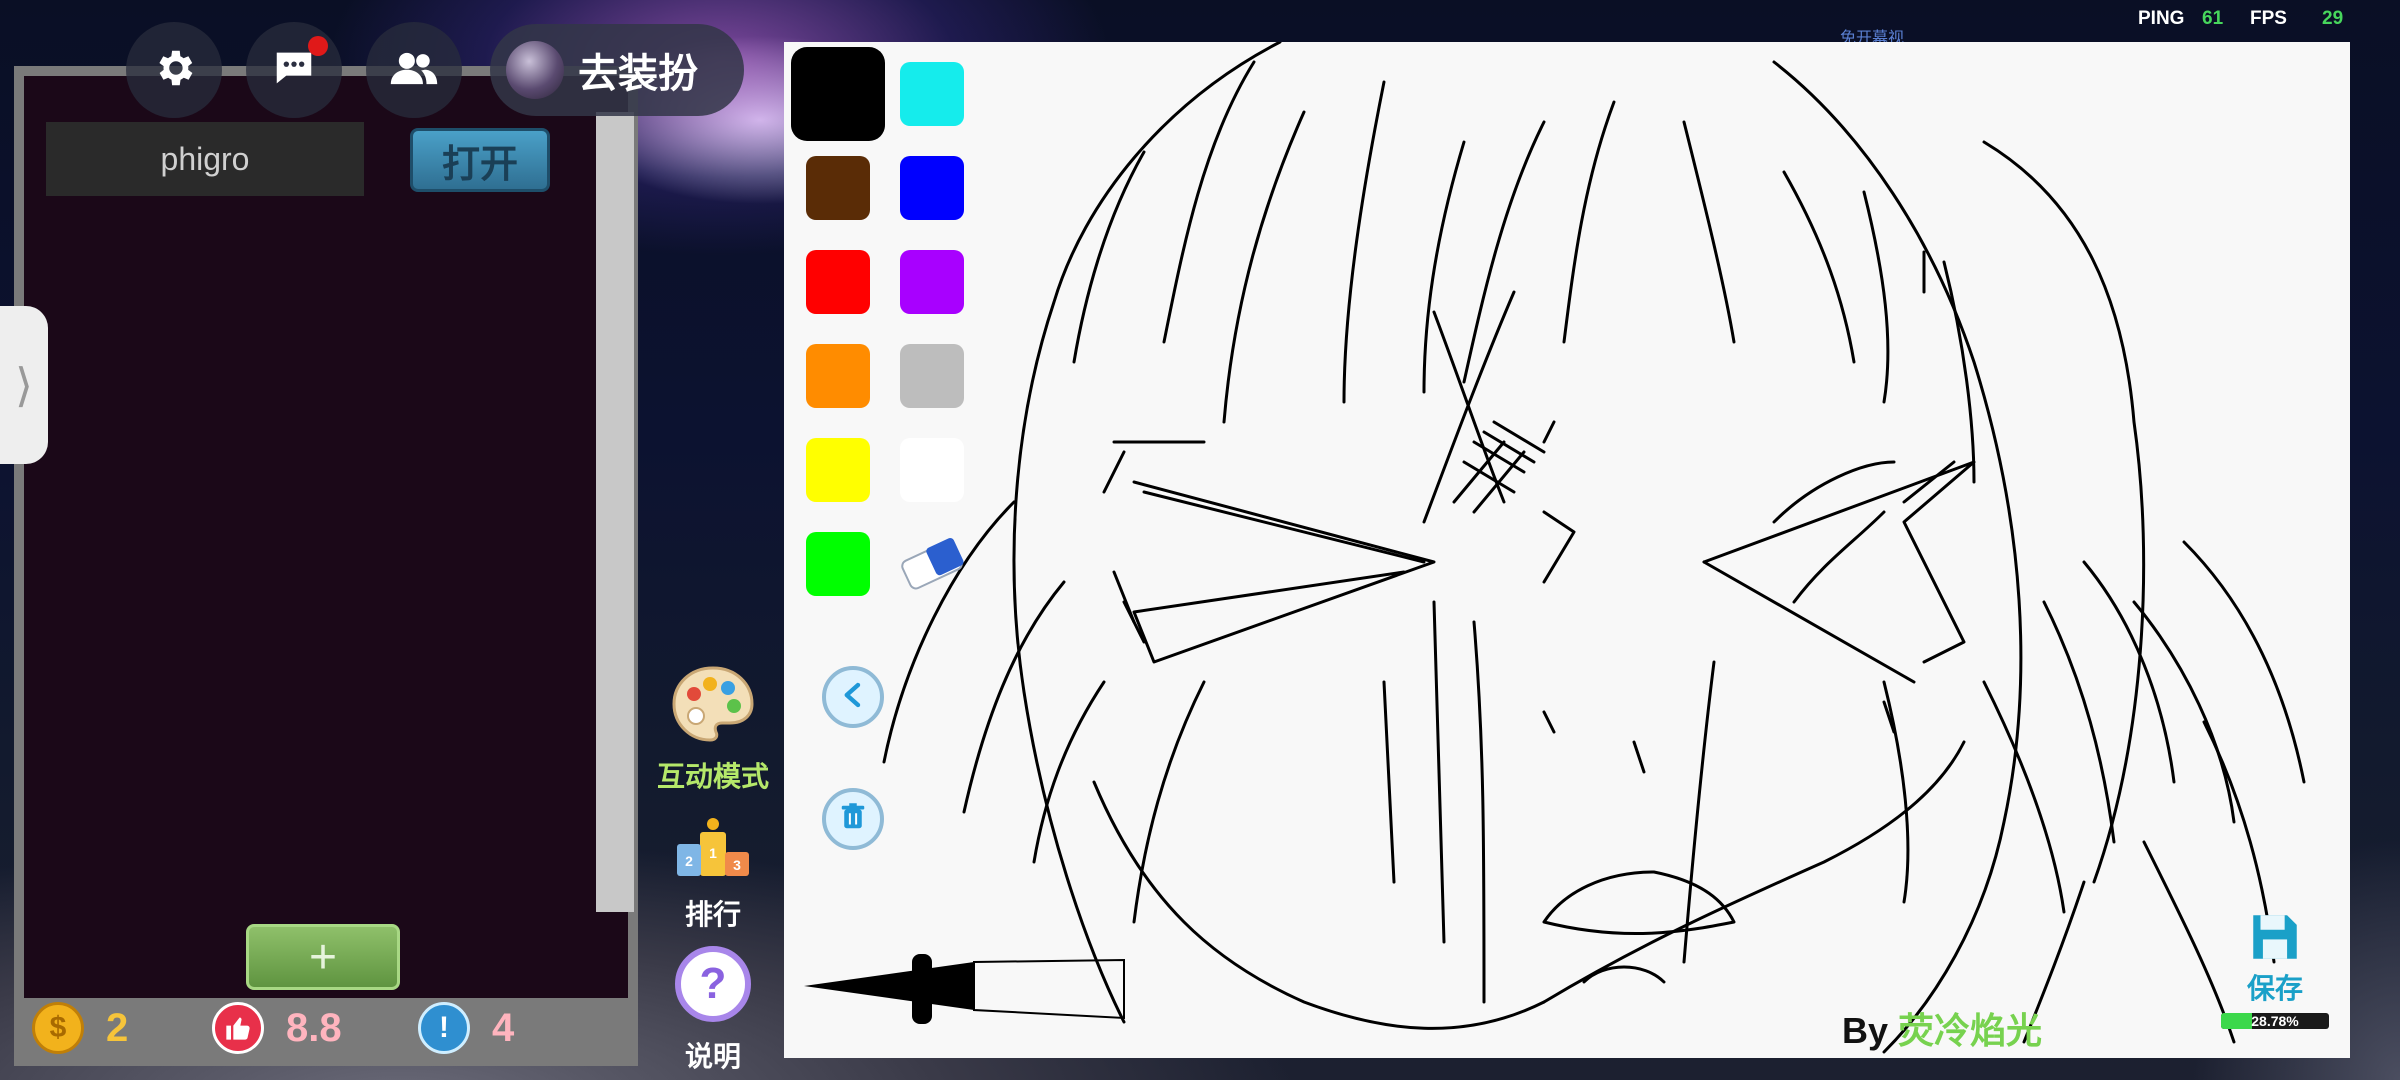  What do you see at coordinates (2161, 18) in the screenshot?
I see `ping-label: PING` at bounding box center [2161, 18].